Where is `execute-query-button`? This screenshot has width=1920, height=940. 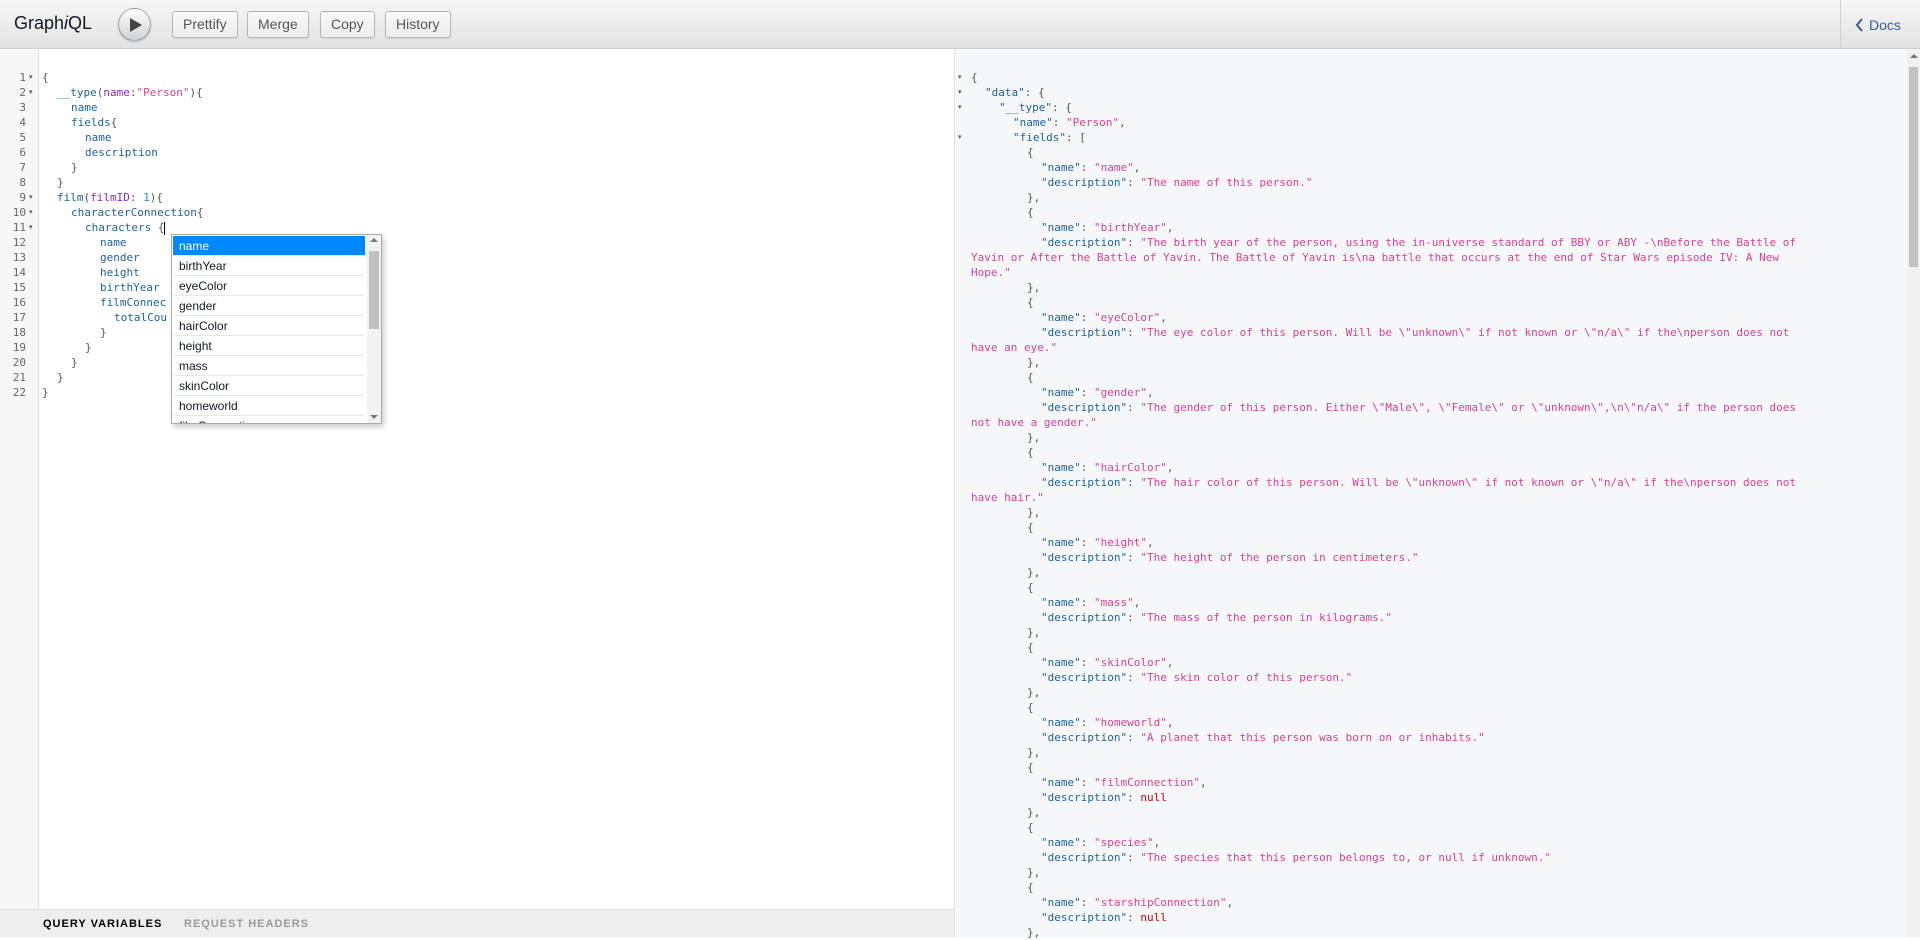 execute-query-button is located at coordinates (134, 24).